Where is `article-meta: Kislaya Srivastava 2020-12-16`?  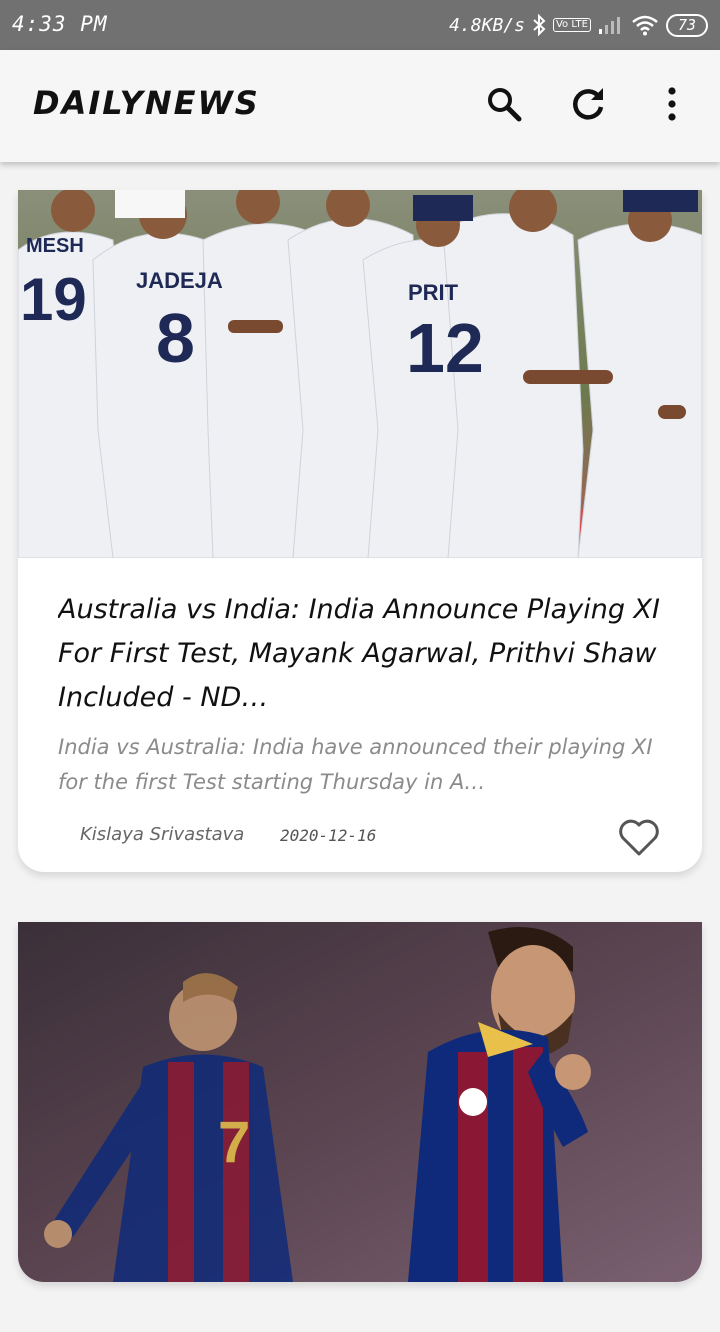 article-meta: Kislaya Srivastava 2020-12-16 is located at coordinates (360, 836).